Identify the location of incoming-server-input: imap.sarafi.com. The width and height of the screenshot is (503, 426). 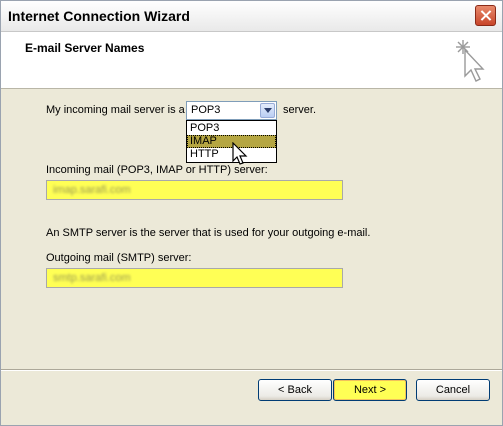
(194, 190).